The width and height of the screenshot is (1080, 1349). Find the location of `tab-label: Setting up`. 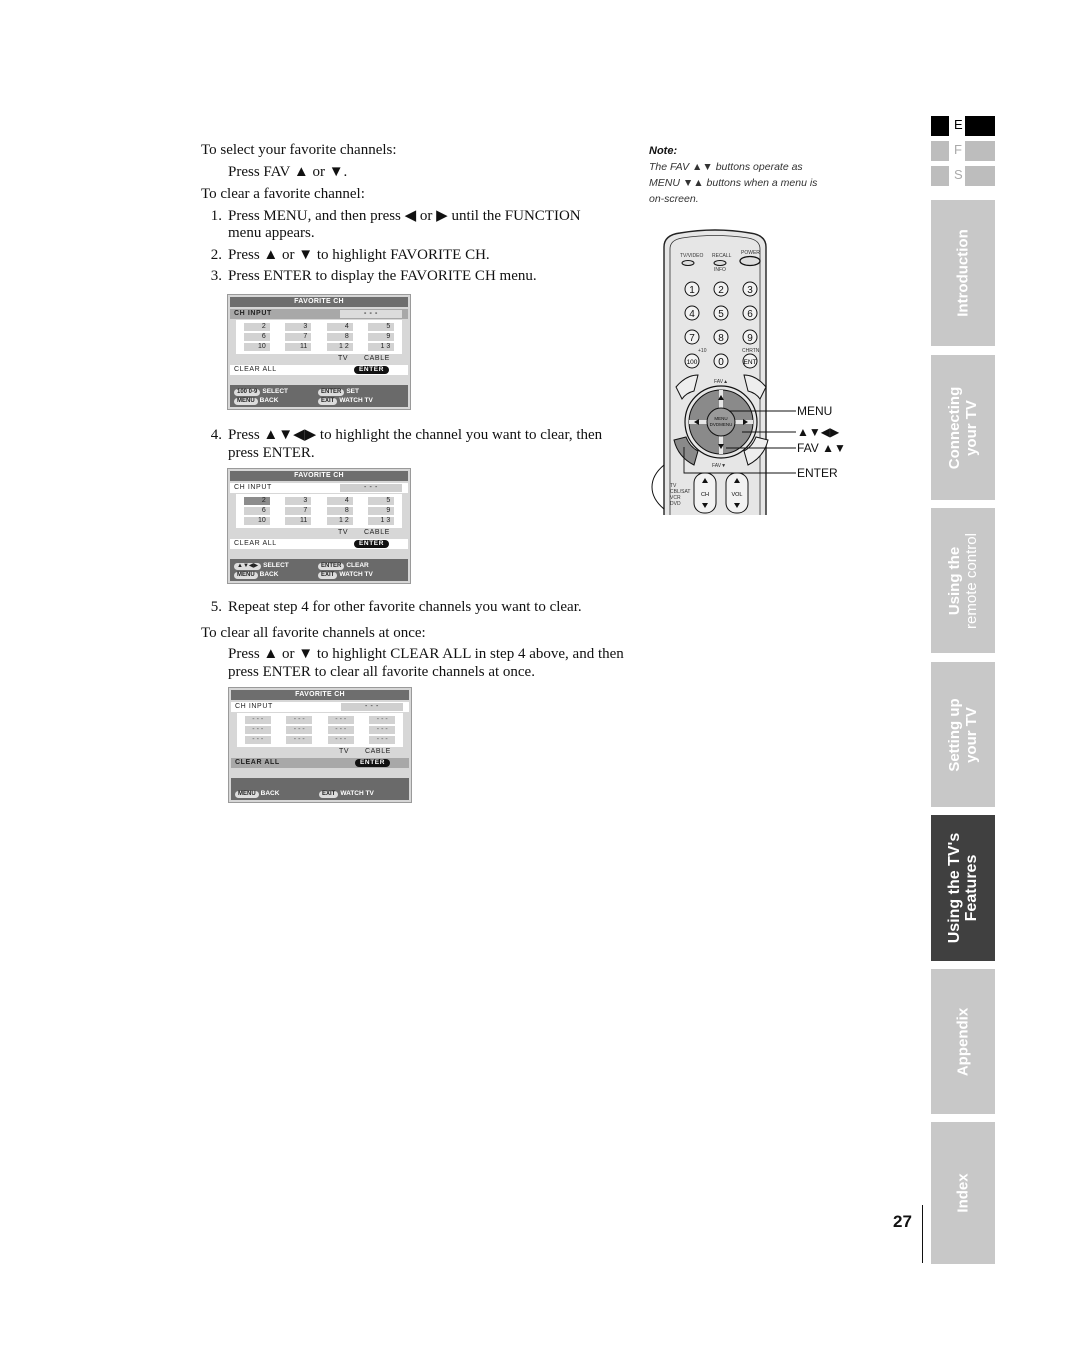

tab-label: Setting up is located at coordinates (954, 734).